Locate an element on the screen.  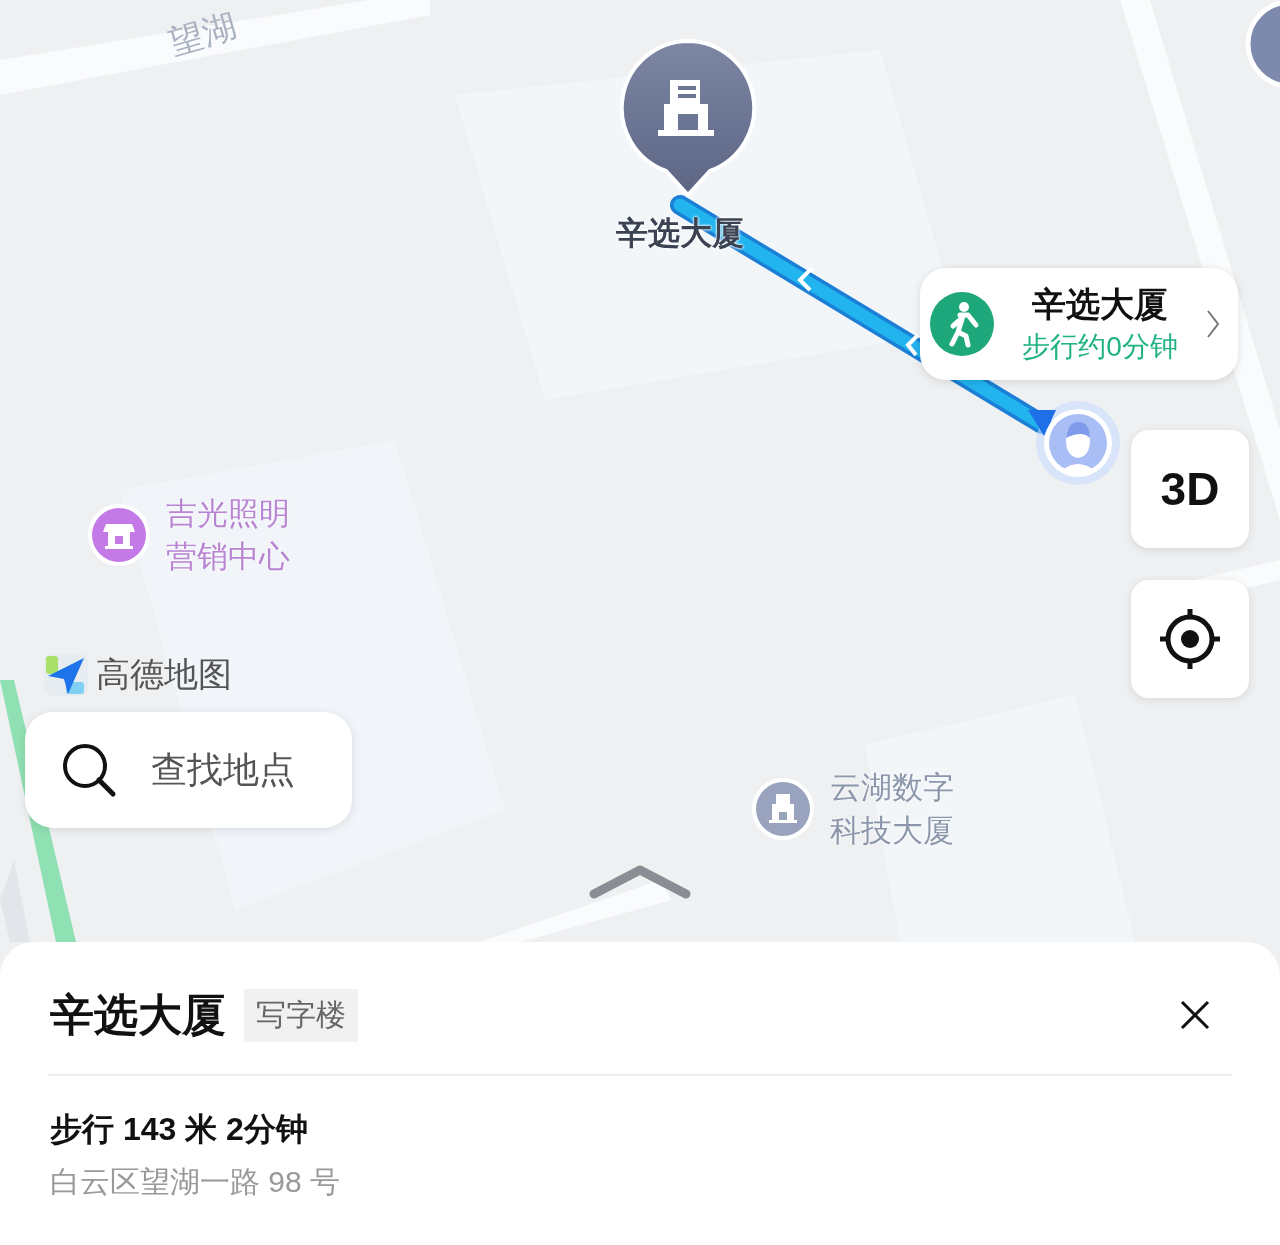
search-icon is located at coordinates (89, 770).